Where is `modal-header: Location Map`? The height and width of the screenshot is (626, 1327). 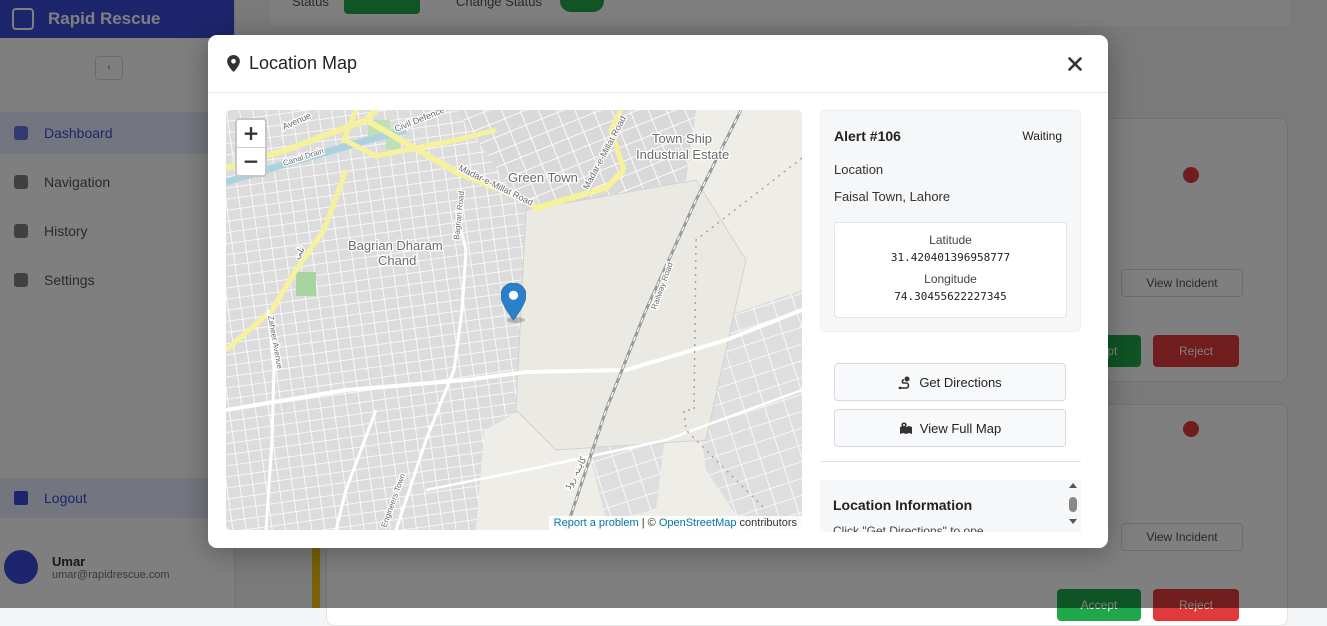
modal-header: Location Map is located at coordinates (658, 64).